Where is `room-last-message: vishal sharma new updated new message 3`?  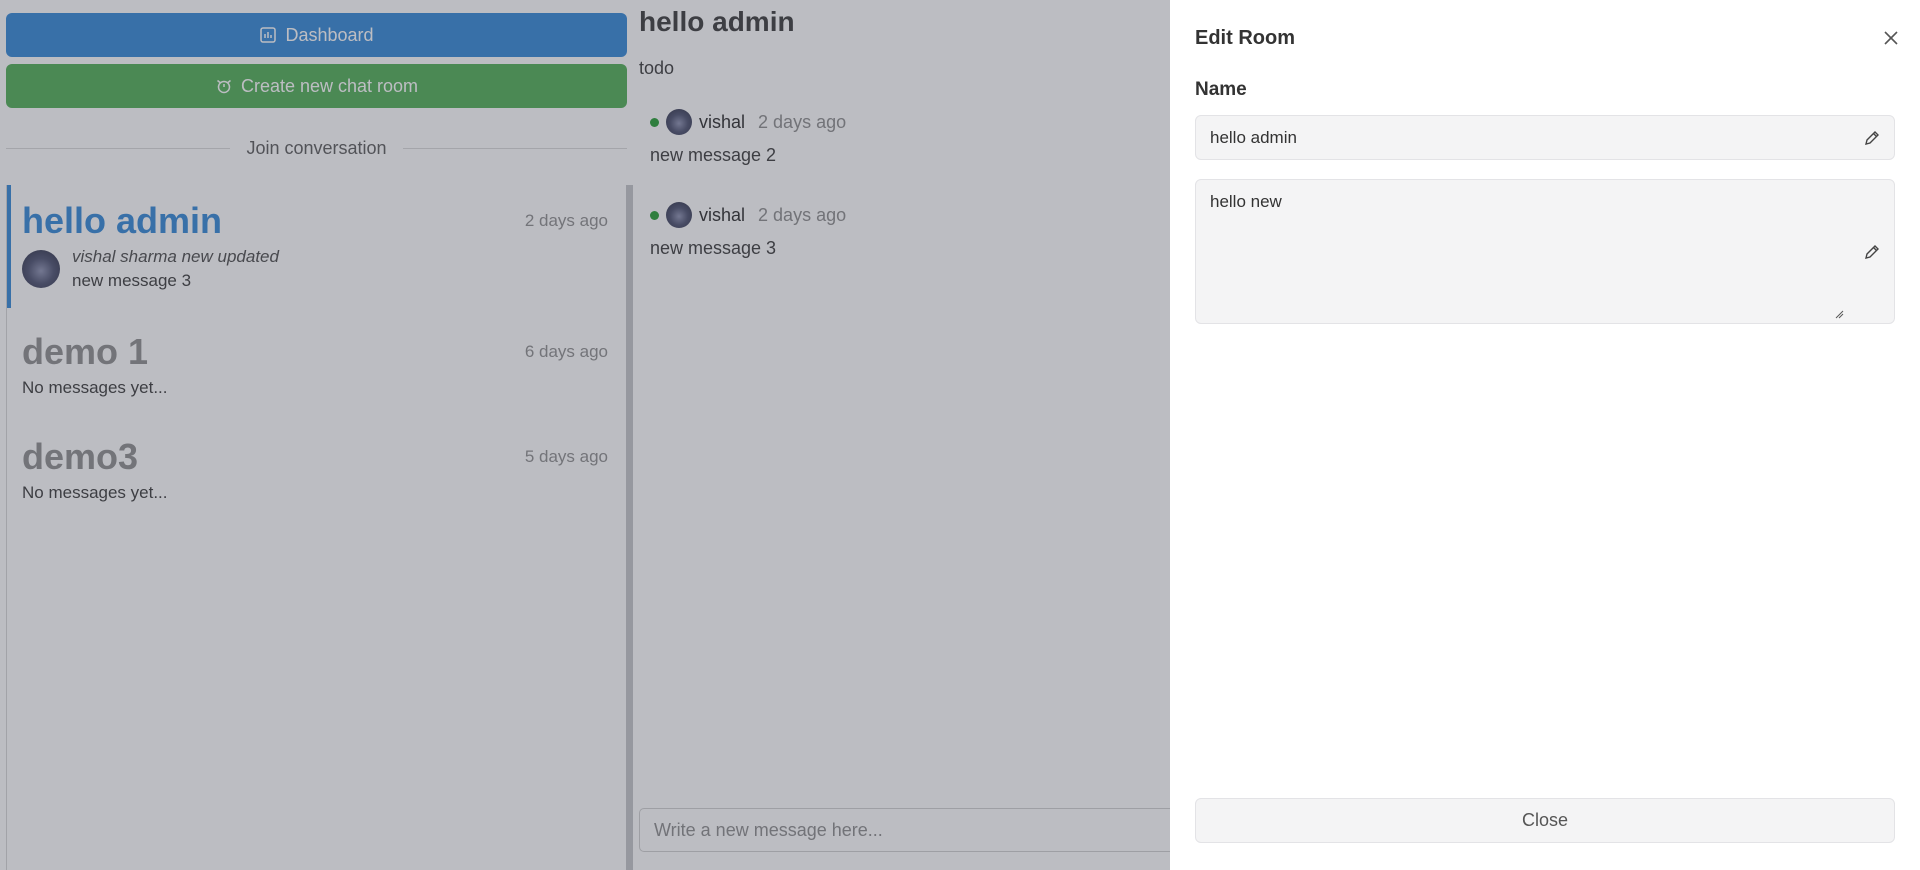 room-last-message: vishal sharma new updated new message 3 is located at coordinates (324, 269).